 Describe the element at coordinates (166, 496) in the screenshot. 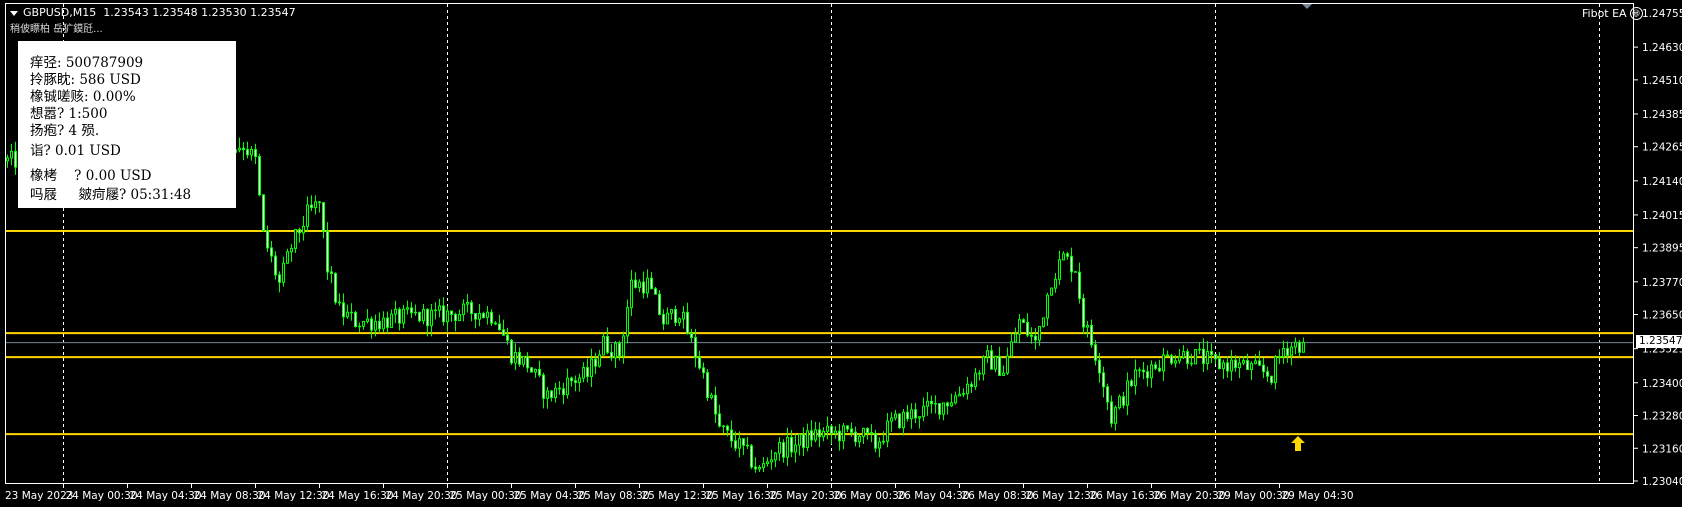

I see `time-tick-label: 24 May 04:30` at that location.